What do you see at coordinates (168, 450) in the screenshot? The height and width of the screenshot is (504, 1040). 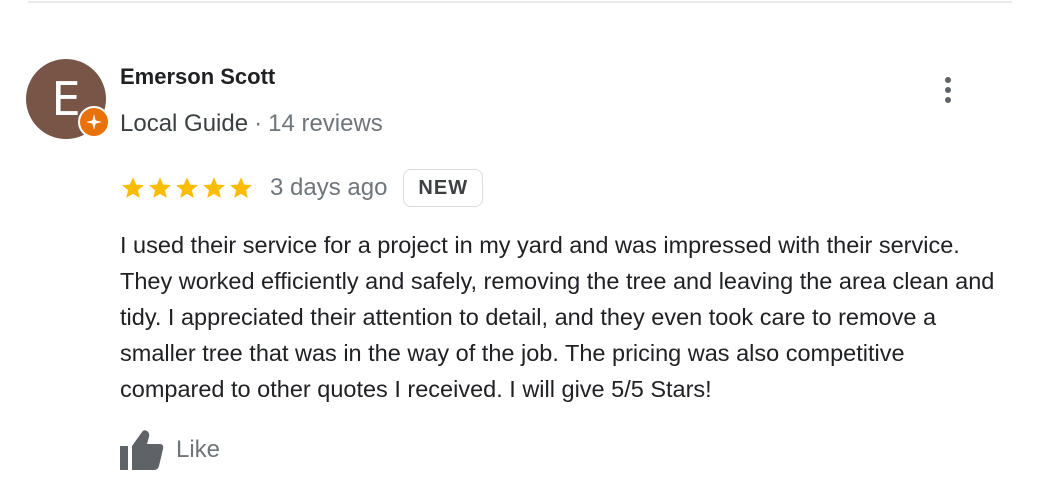 I see `like-button: Like` at bounding box center [168, 450].